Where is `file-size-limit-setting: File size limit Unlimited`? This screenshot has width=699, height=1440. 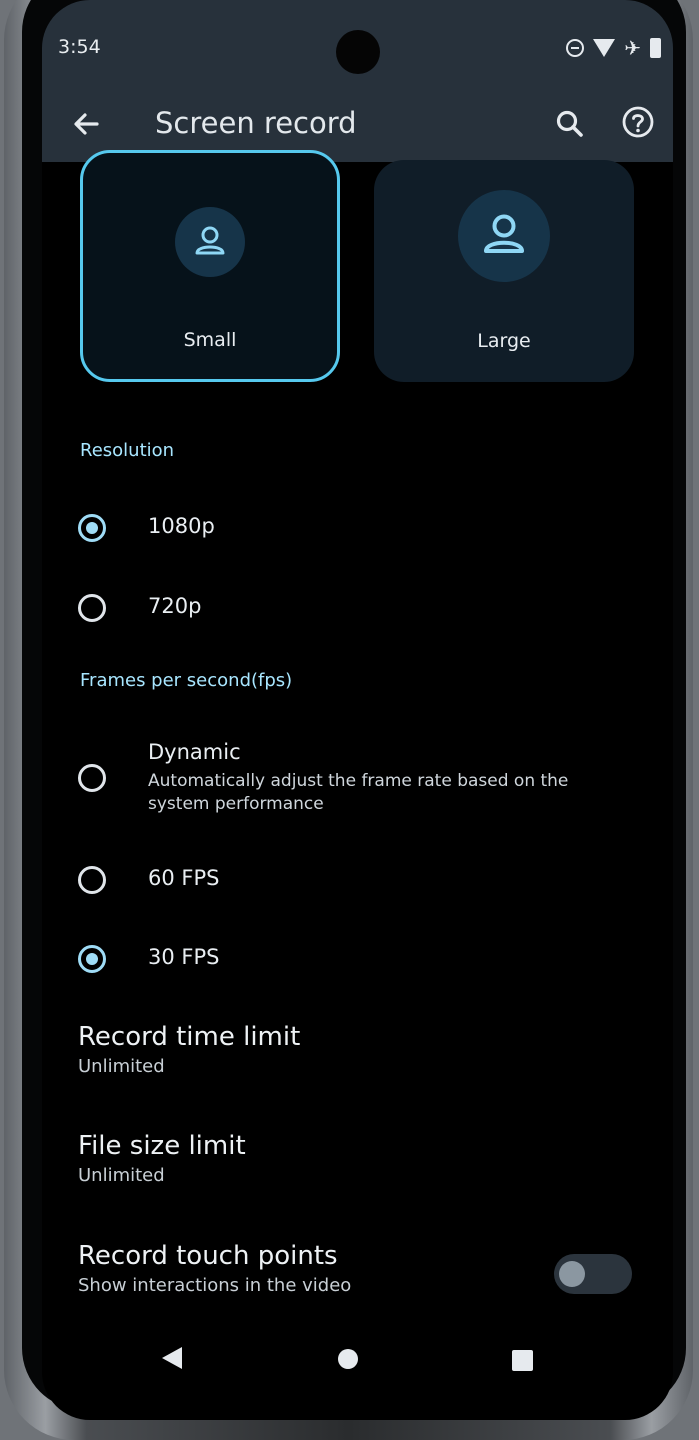
file-size-limit-setting: File size limit Unlimited is located at coordinates (328, 1158).